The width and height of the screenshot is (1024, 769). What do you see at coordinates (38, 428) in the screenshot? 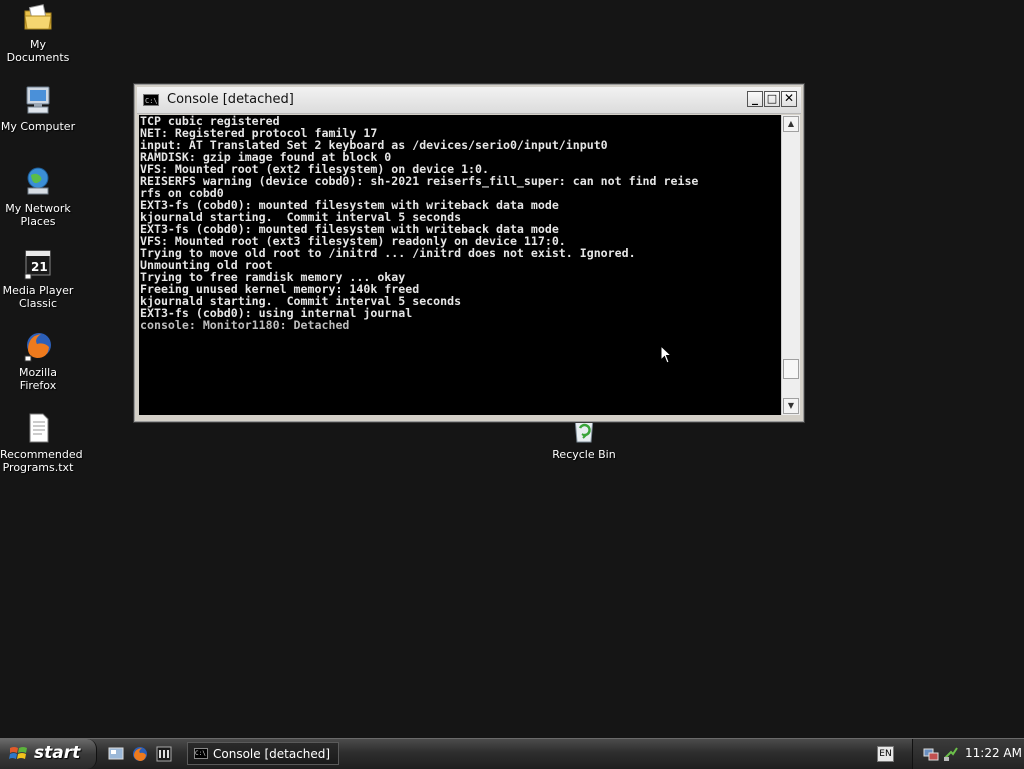
I see `text-file-icon` at bounding box center [38, 428].